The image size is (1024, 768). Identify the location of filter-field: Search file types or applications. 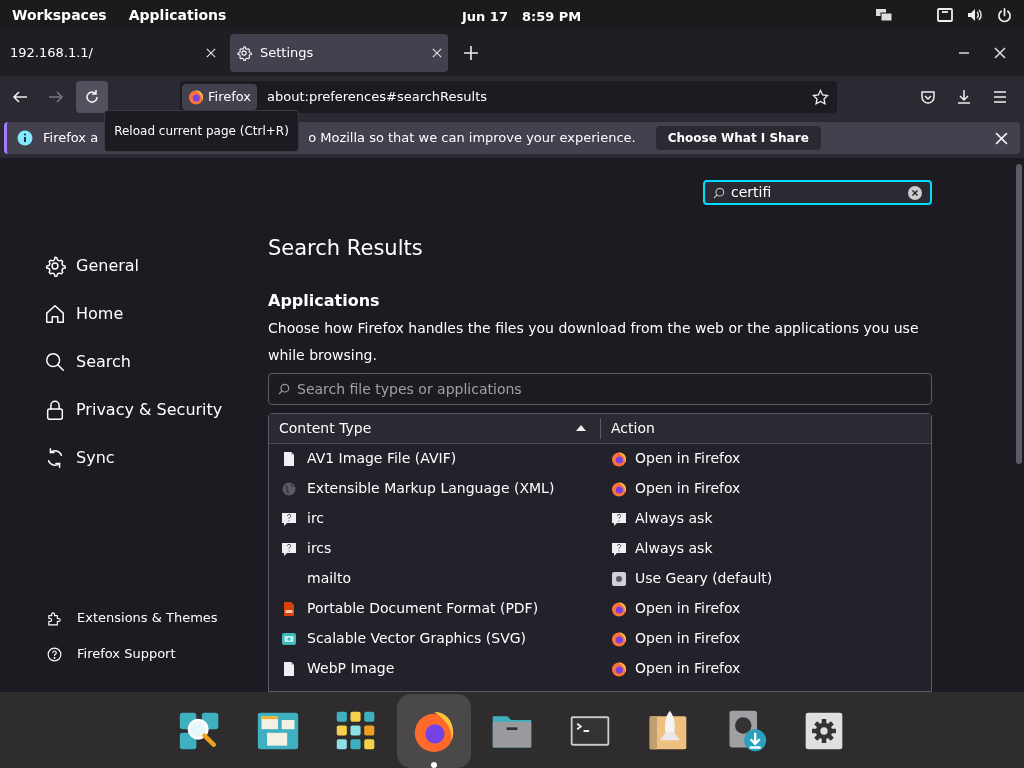
(600, 388).